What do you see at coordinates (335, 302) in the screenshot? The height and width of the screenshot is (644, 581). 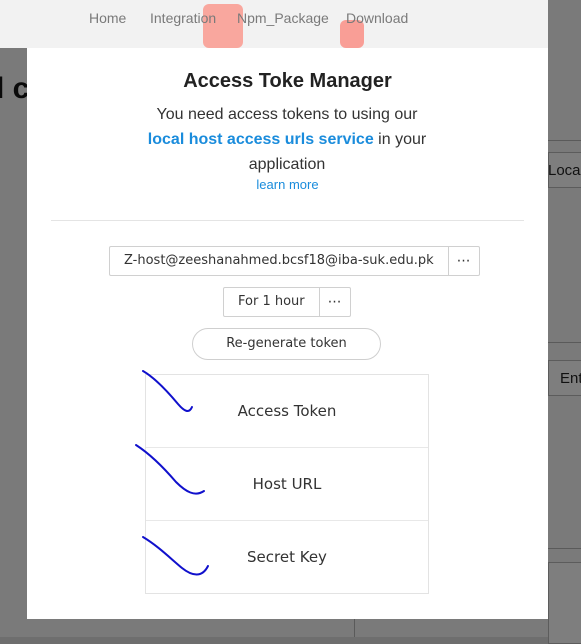 I see `duration-more-icon: ⋯` at bounding box center [335, 302].